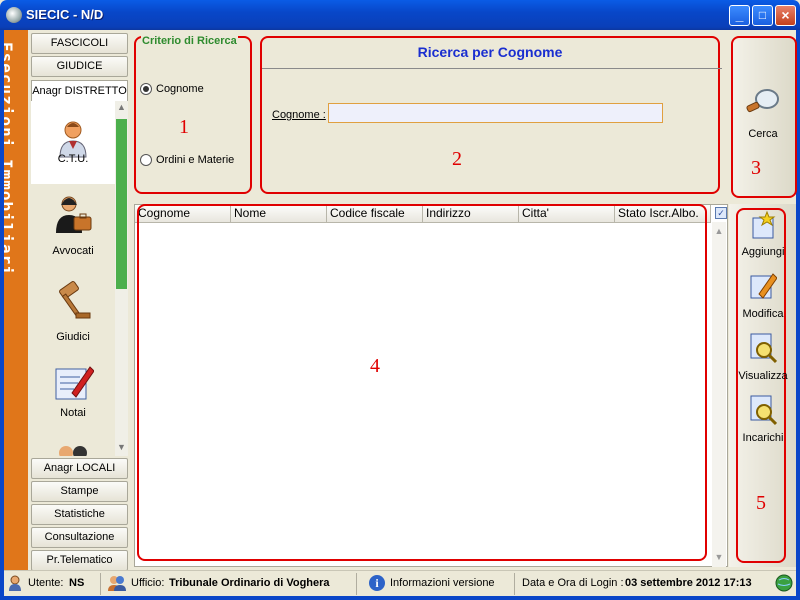 Image resolution: width=800 pixels, height=600 pixels. I want to click on radio-cognome: Cognome, so click(190, 90).